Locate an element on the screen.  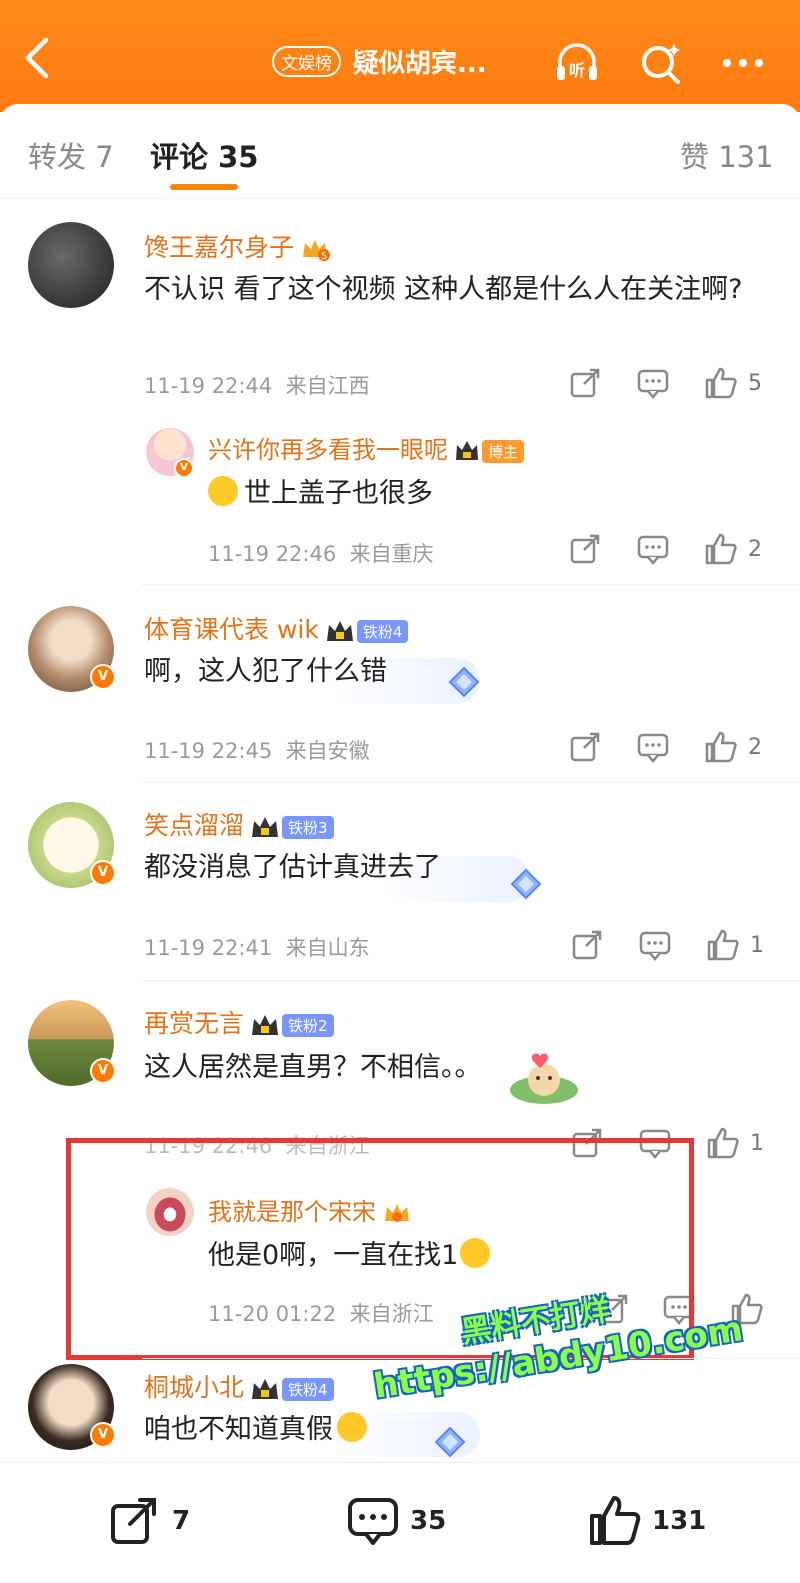
crown-icon: 5 is located at coordinates (317, 251).